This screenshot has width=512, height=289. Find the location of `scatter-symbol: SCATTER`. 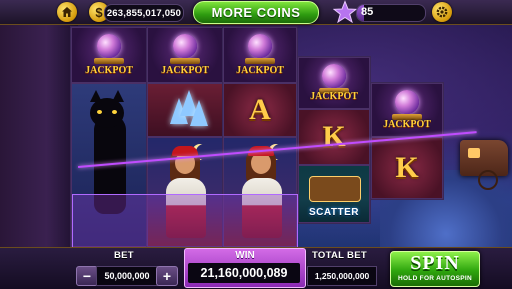

scatter-symbol: SCATTER is located at coordinates (334, 194).